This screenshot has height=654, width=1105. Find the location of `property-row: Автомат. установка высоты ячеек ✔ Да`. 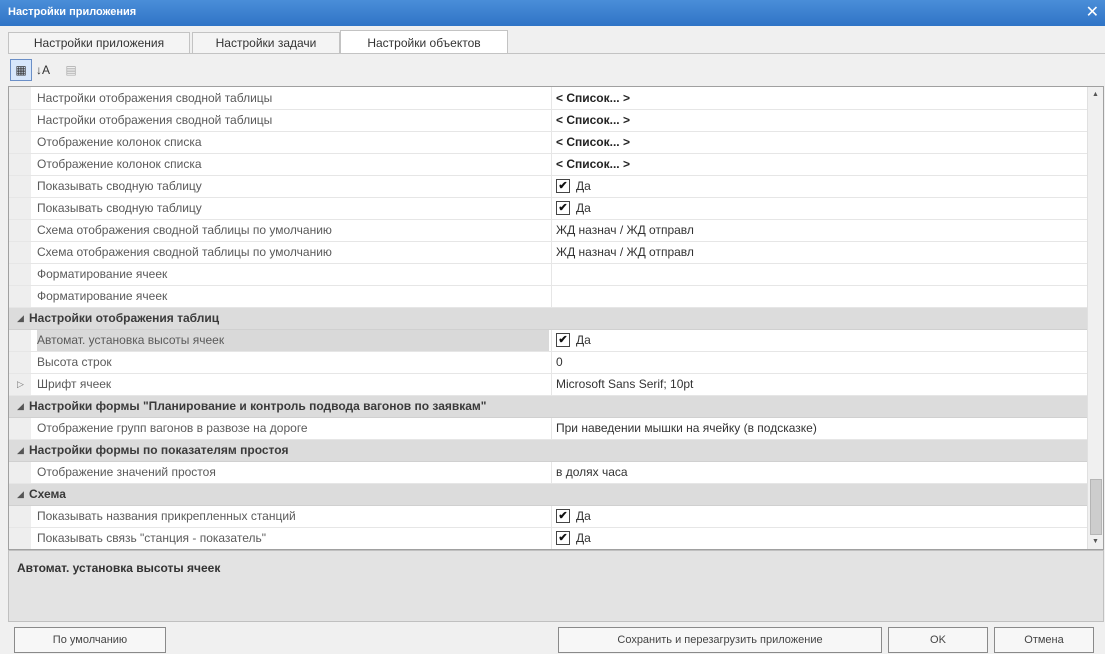

property-row: Автомат. установка высоты ячеек ✔ Да is located at coordinates (548, 340).